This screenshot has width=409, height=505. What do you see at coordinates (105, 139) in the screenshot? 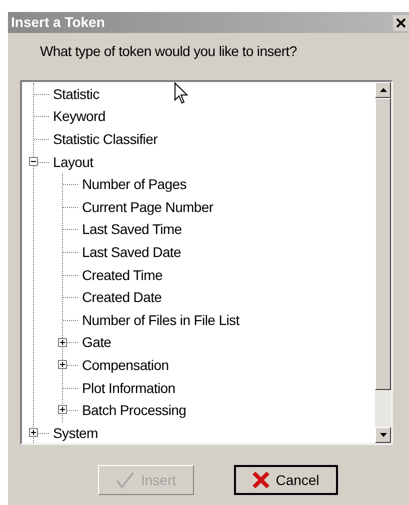
I see `tree-item: Statistic Classifier` at bounding box center [105, 139].